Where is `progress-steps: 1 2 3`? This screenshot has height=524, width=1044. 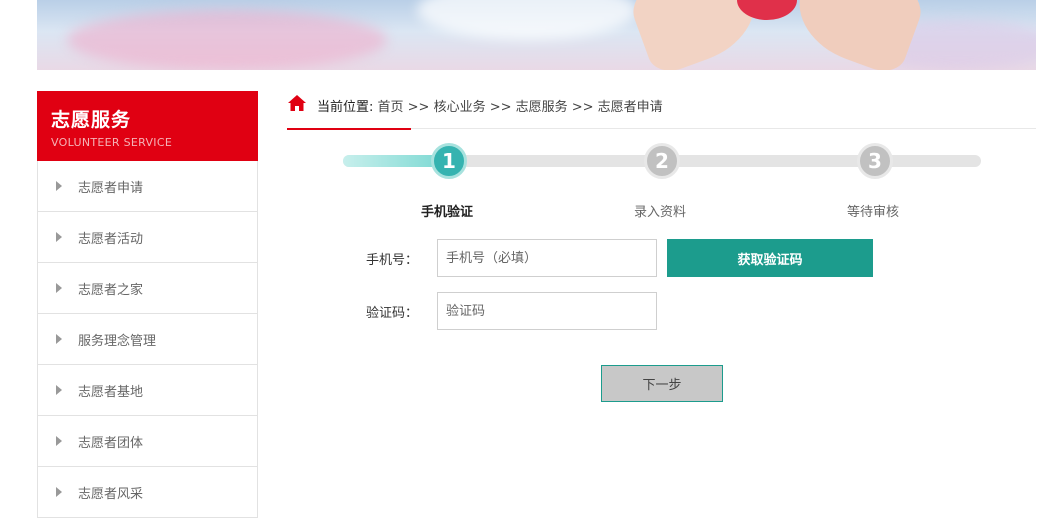 progress-steps: 1 2 3 is located at coordinates (663, 162).